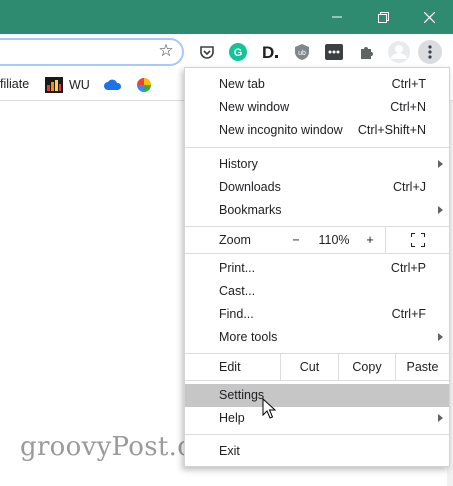 This screenshot has width=453, height=486. What do you see at coordinates (54, 85) in the screenshot?
I see `wu-logo-icon` at bounding box center [54, 85].